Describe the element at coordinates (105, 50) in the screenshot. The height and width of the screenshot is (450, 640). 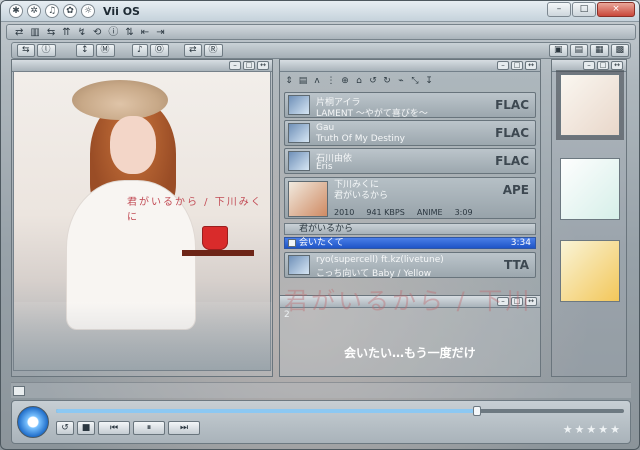
I see `toolbar-button-2b: Ⓜ` at that location.